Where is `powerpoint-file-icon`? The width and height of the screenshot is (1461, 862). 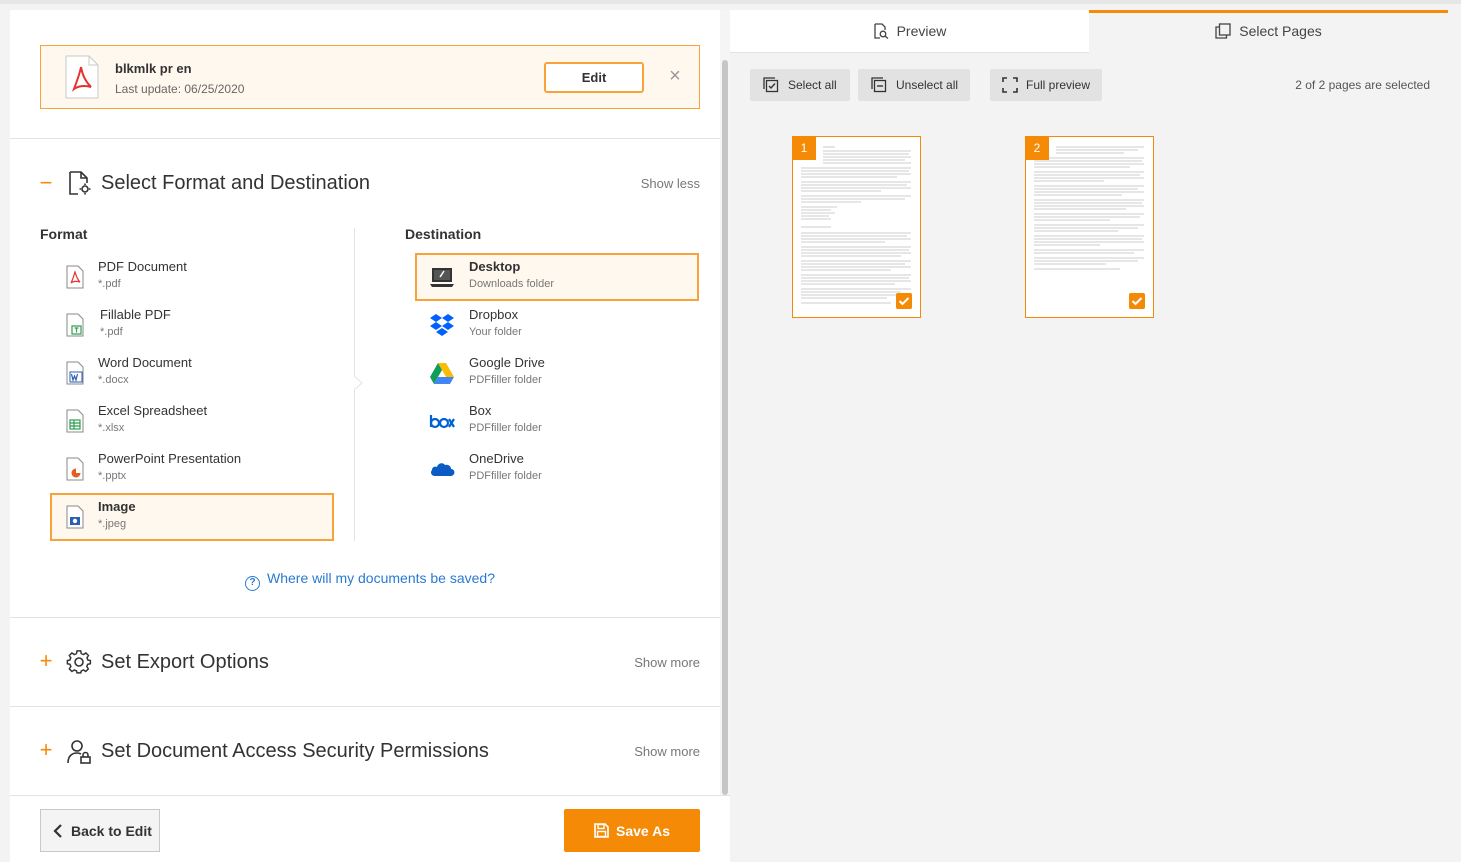
powerpoint-file-icon is located at coordinates (75, 469).